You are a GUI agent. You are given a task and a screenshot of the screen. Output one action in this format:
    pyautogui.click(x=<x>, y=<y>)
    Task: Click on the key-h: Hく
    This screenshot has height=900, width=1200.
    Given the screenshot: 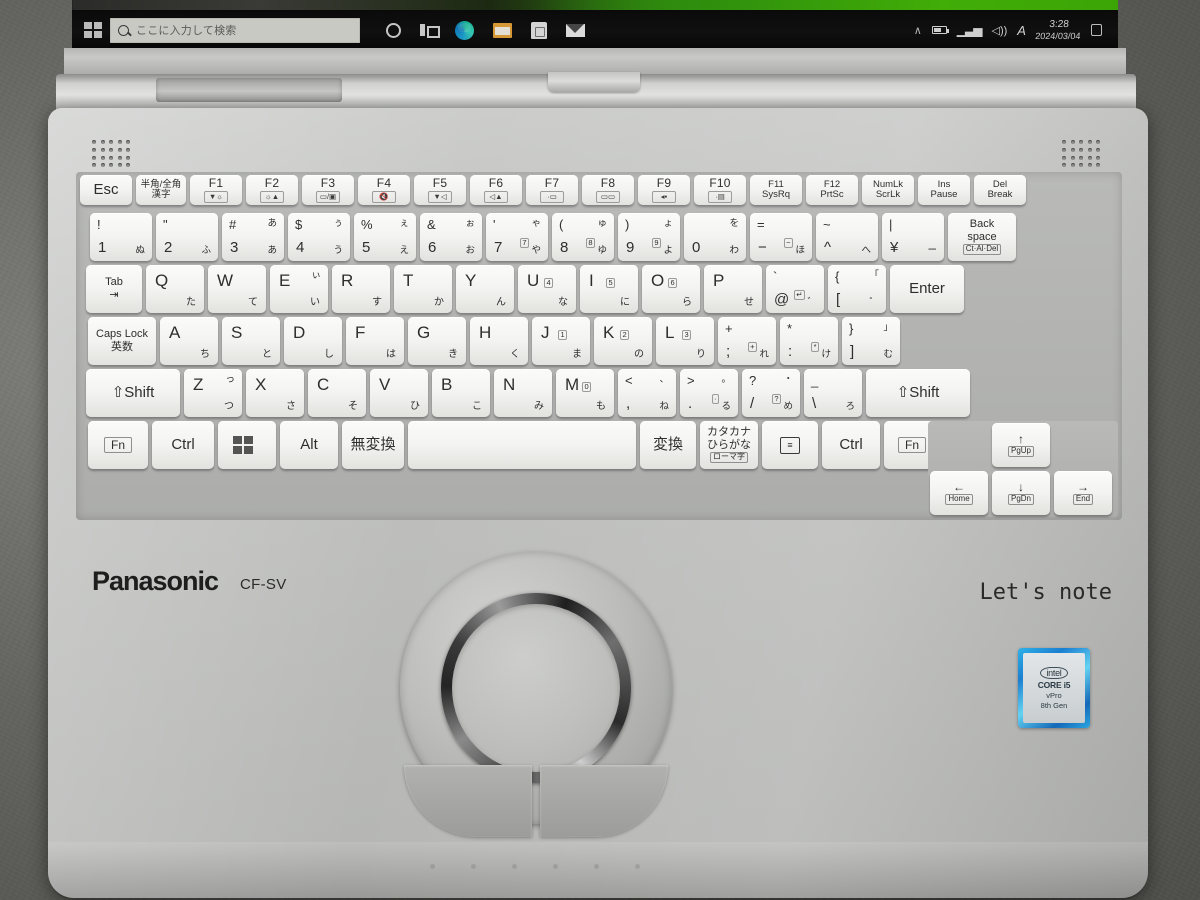 What is the action you would take?
    pyautogui.click(x=499, y=341)
    